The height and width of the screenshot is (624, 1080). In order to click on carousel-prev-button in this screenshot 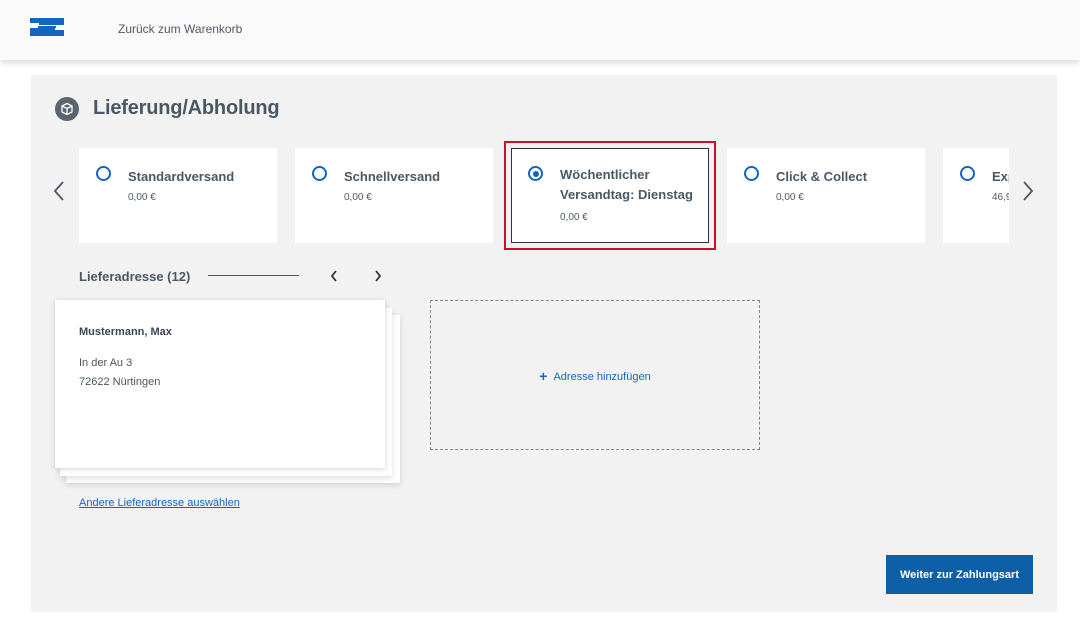, I will do `click(59, 191)`.